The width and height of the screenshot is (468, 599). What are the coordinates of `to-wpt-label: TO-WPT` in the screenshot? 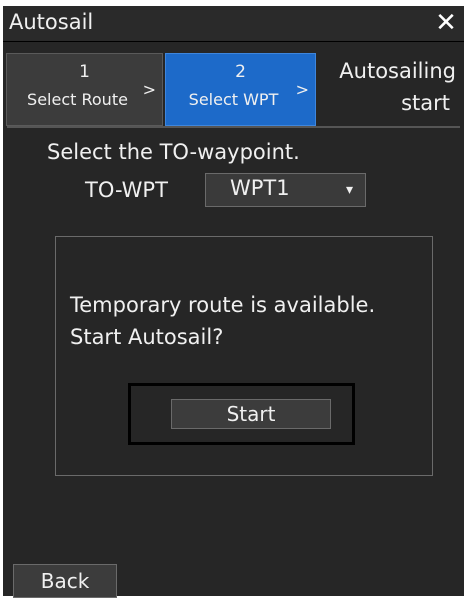 It's located at (126, 190).